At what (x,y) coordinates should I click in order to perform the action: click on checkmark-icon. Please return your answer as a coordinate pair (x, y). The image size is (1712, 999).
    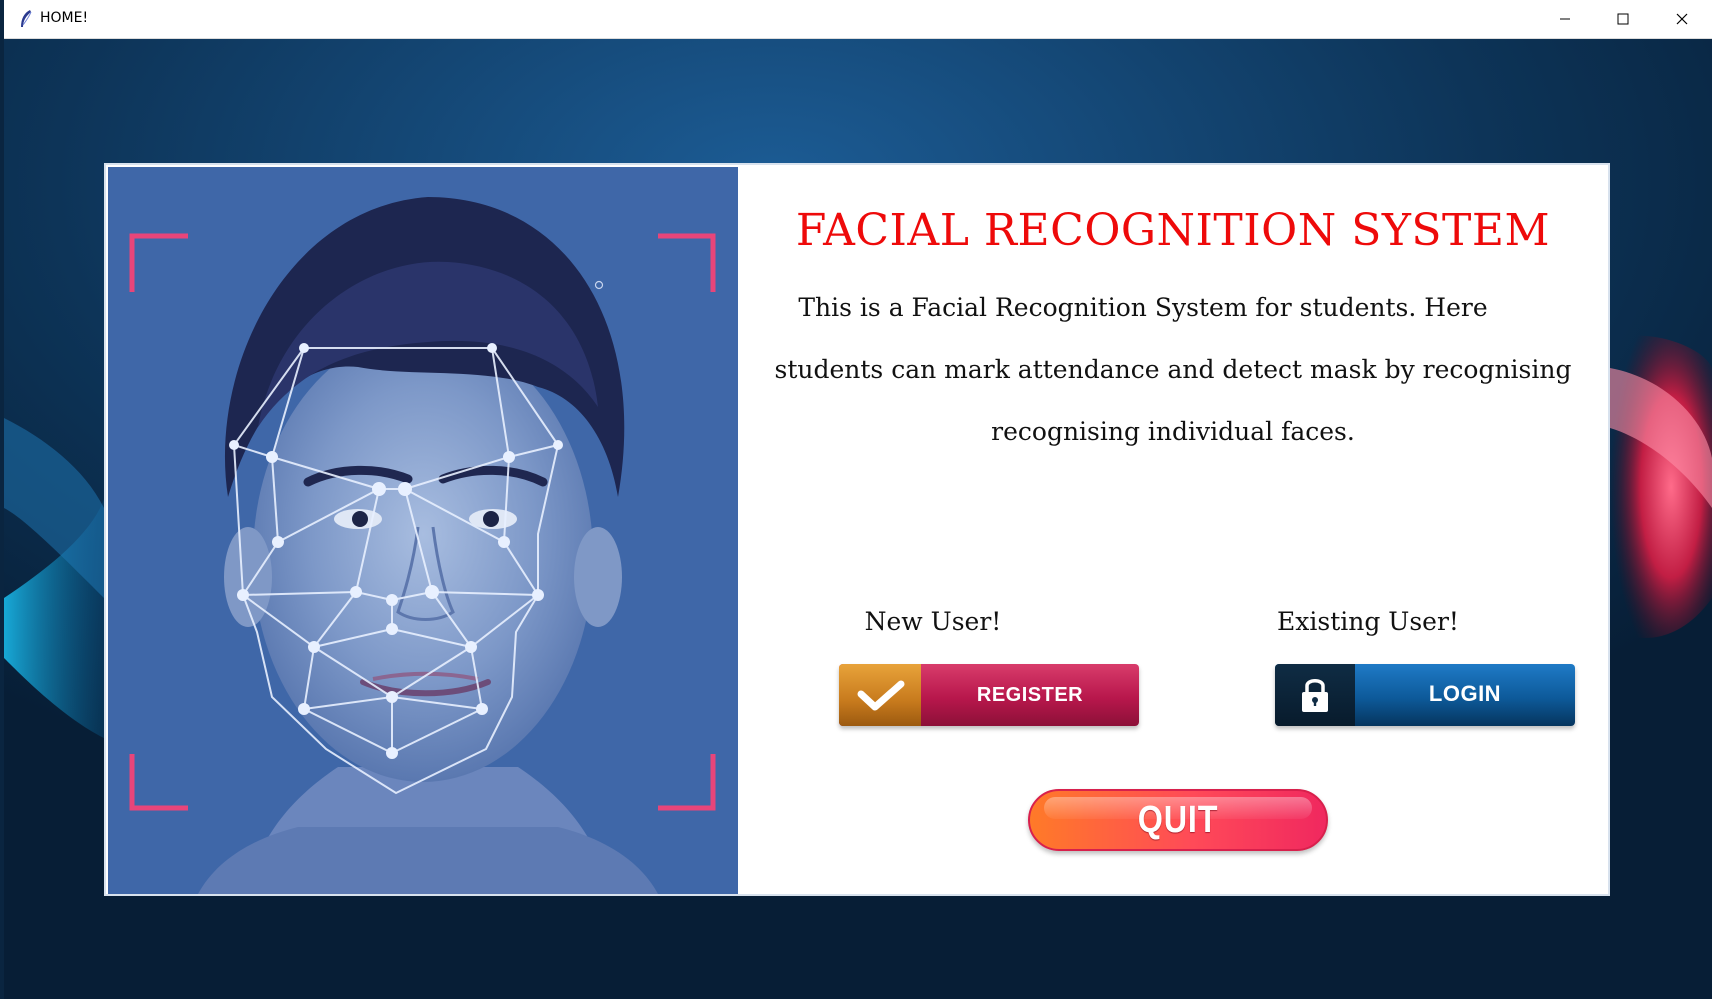
    Looking at the image, I should click on (881, 695).